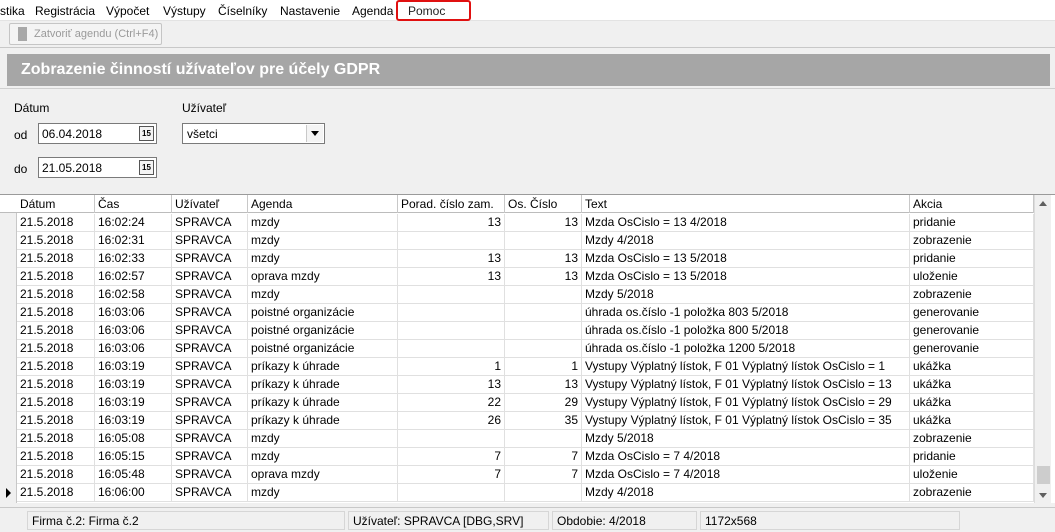 This screenshot has height=532, width=1055. What do you see at coordinates (323, 331) in the screenshot?
I see `cell-agenda: poistné organizácie` at bounding box center [323, 331].